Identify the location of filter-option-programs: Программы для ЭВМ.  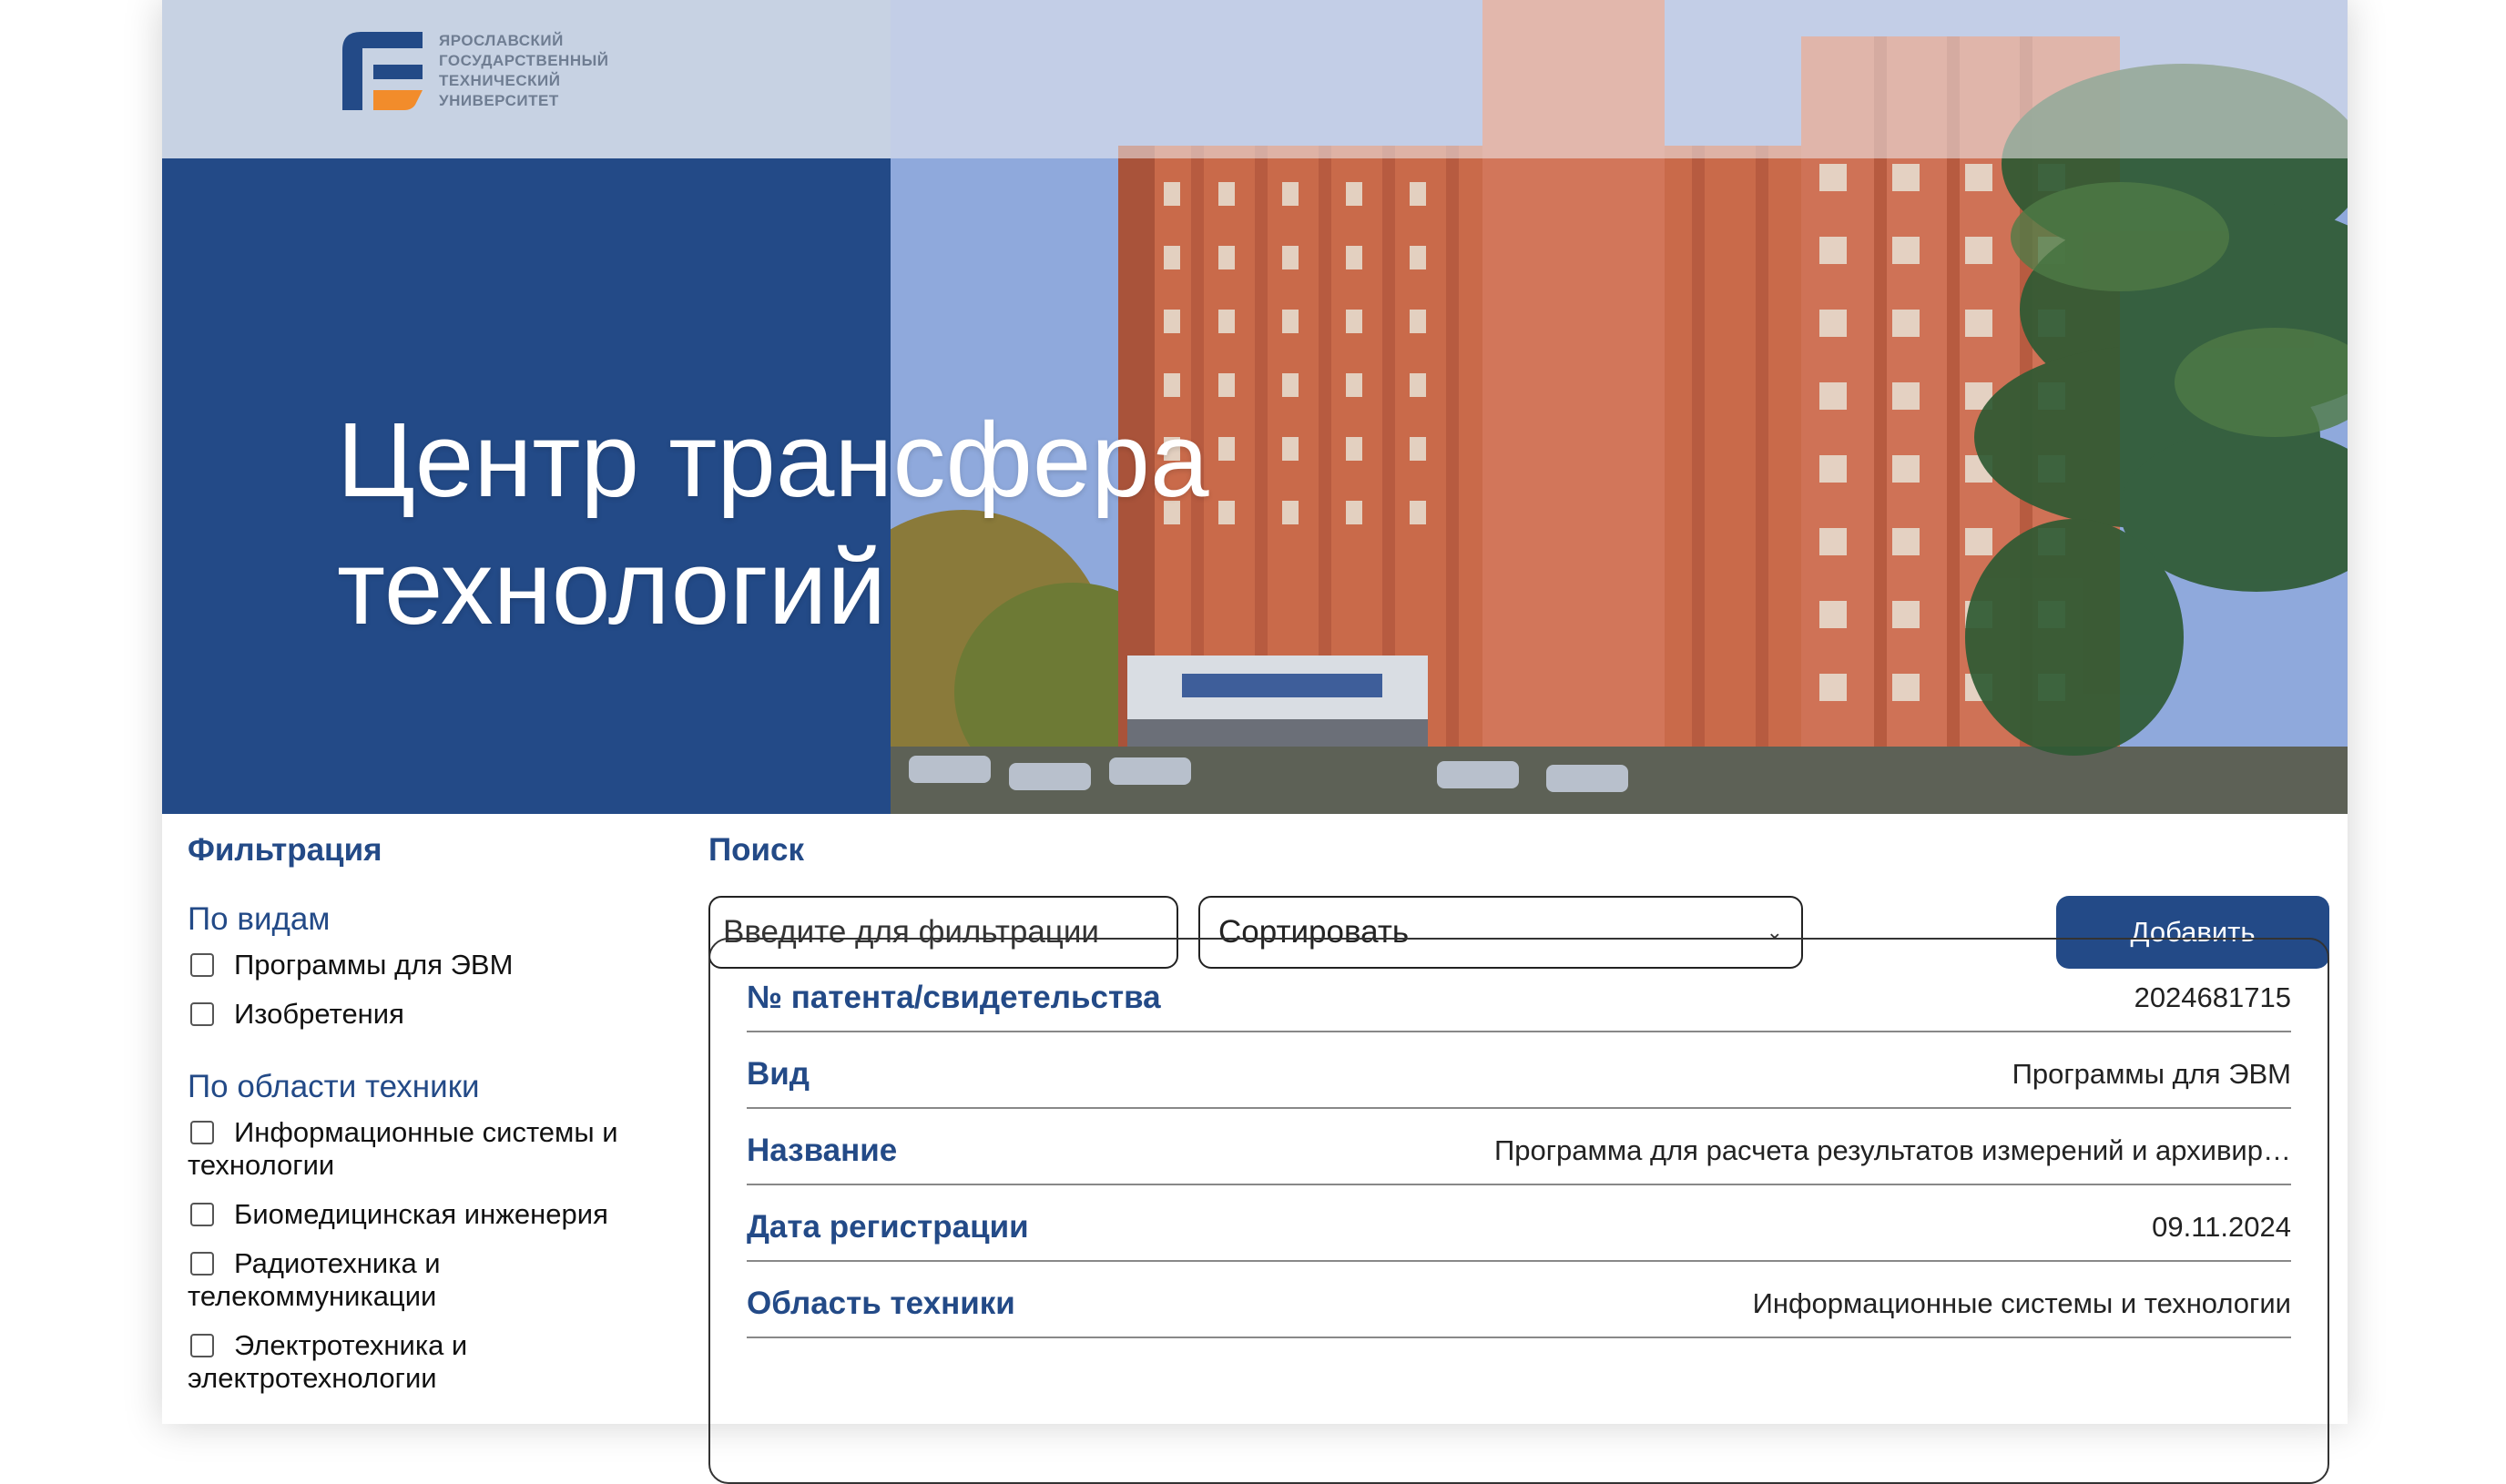
(424, 965).